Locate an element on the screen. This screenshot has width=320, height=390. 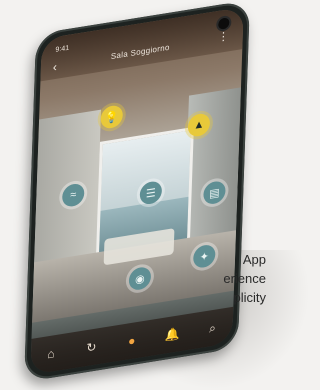
status-time: 9:41 is located at coordinates (62, 49).